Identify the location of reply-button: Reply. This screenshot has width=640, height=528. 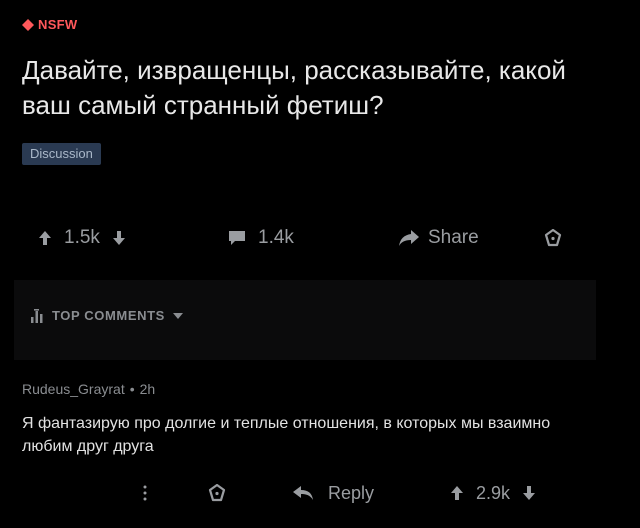
(333, 493).